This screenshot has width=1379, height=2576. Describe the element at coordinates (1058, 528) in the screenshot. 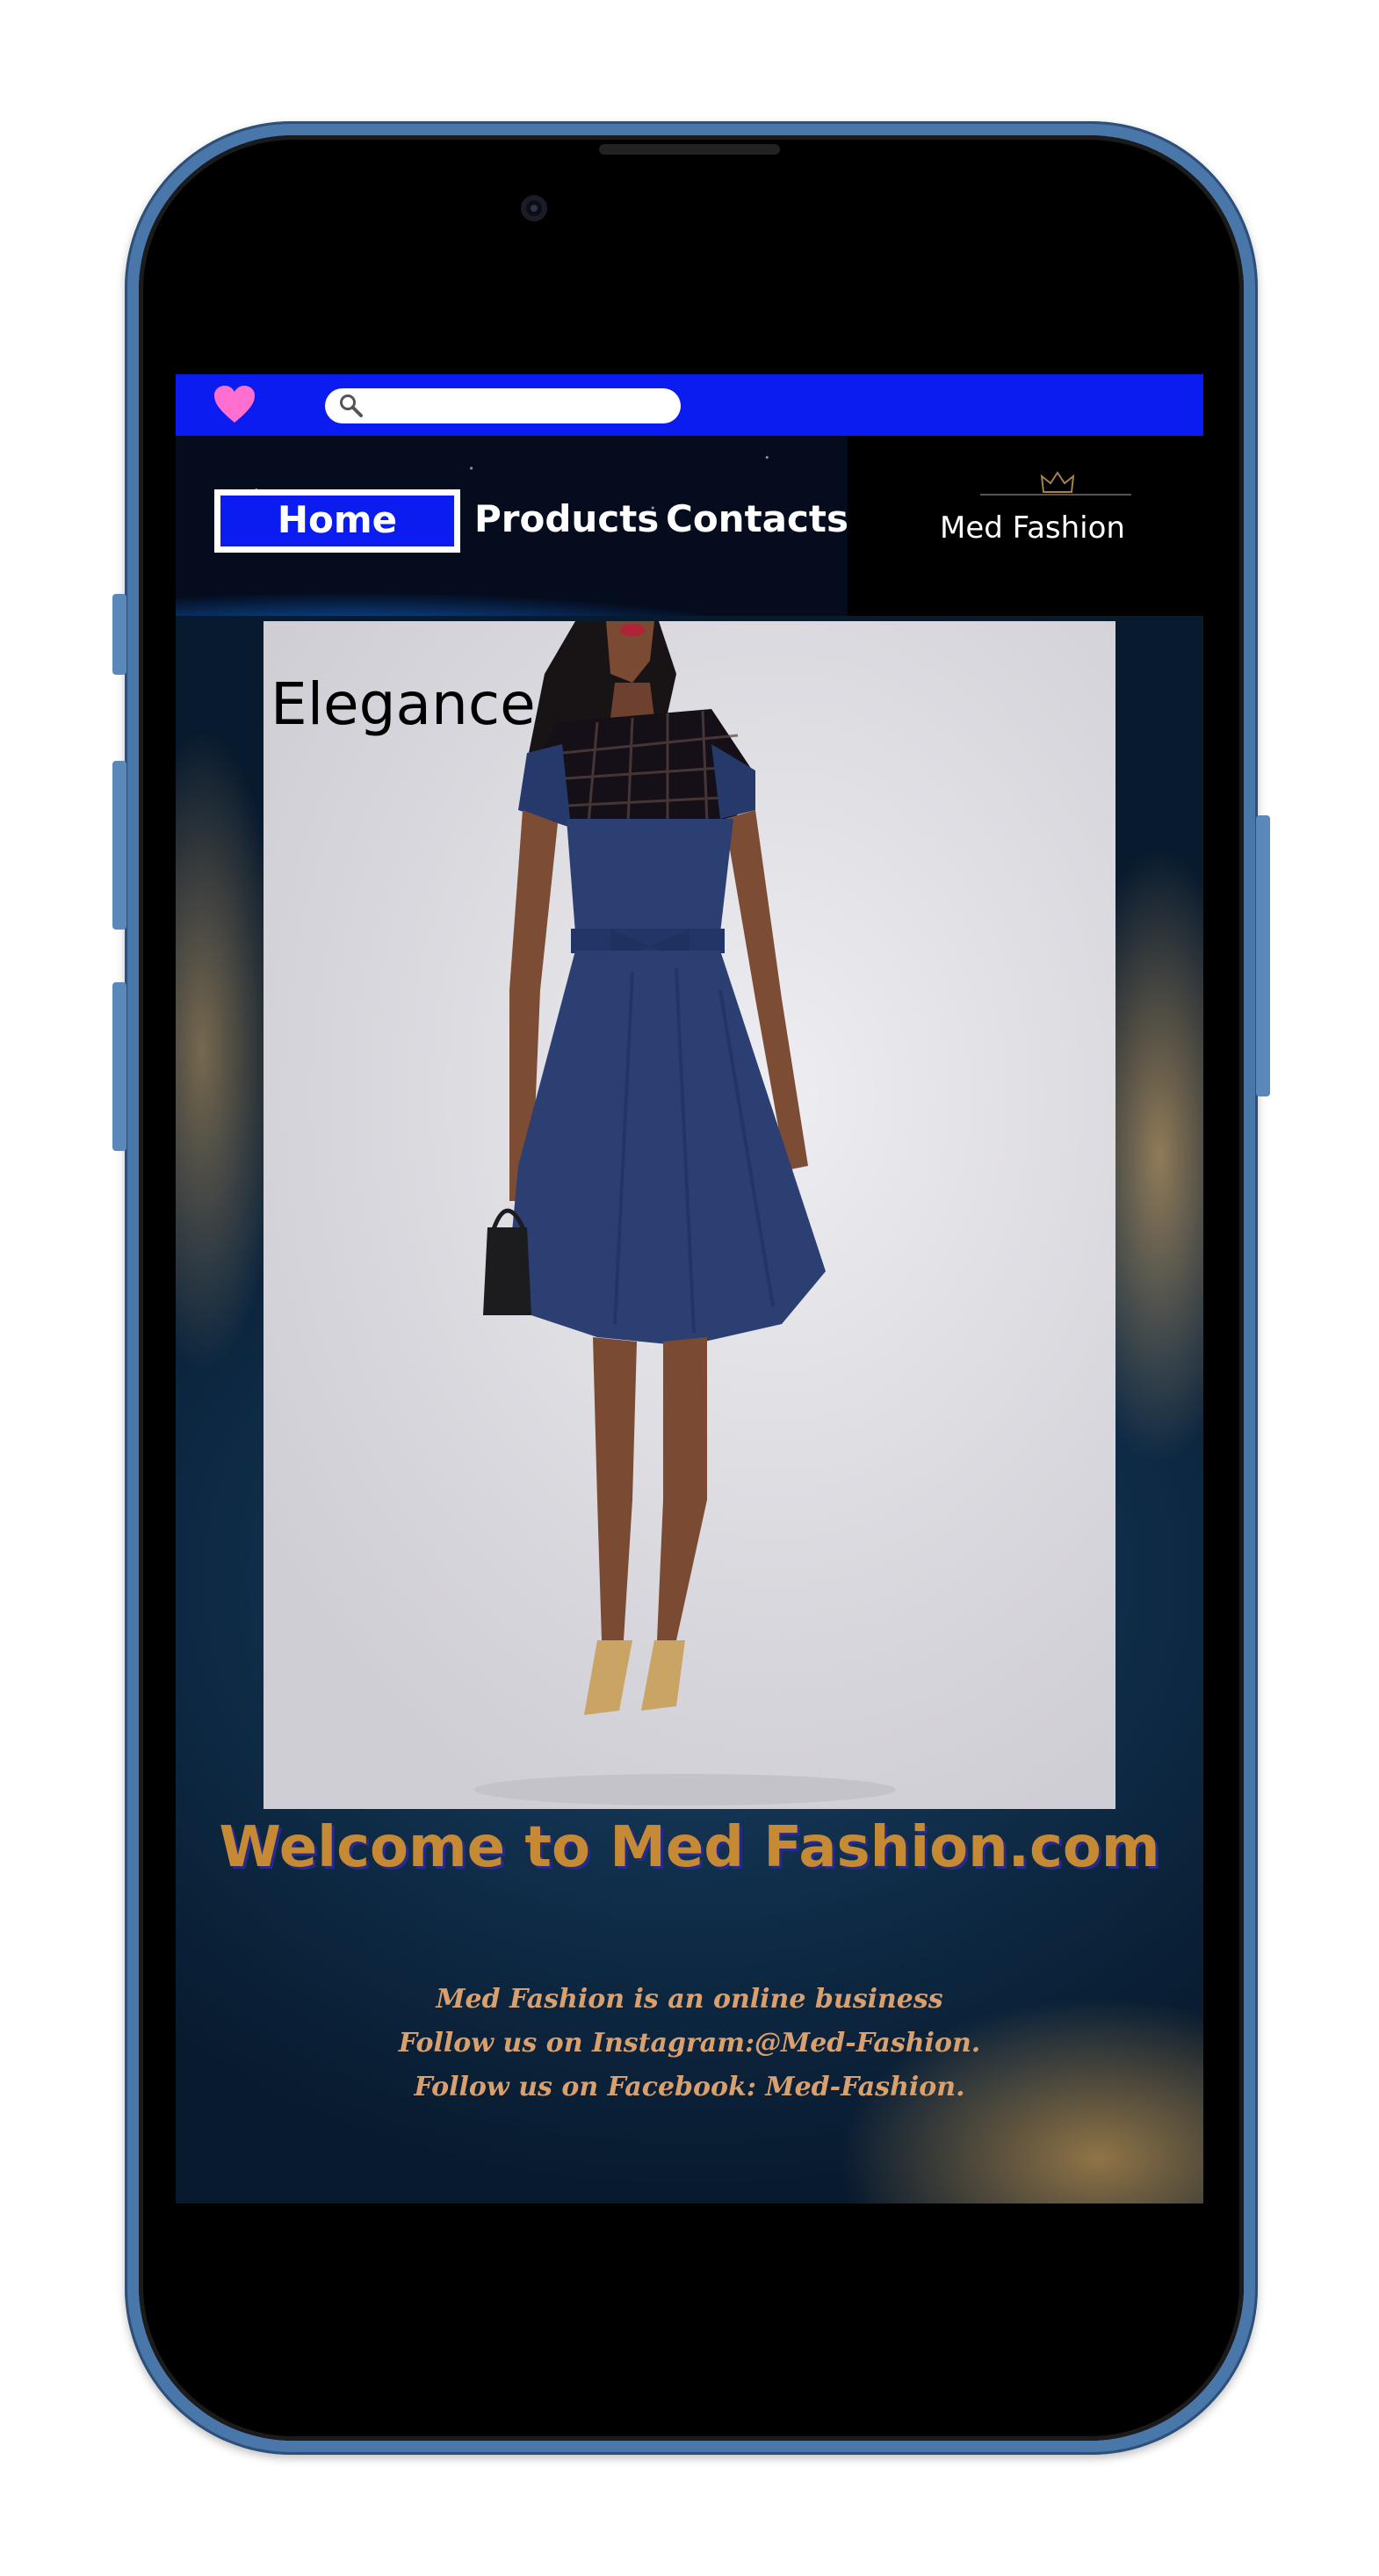

I see `brand-name: Med Fashion` at that location.